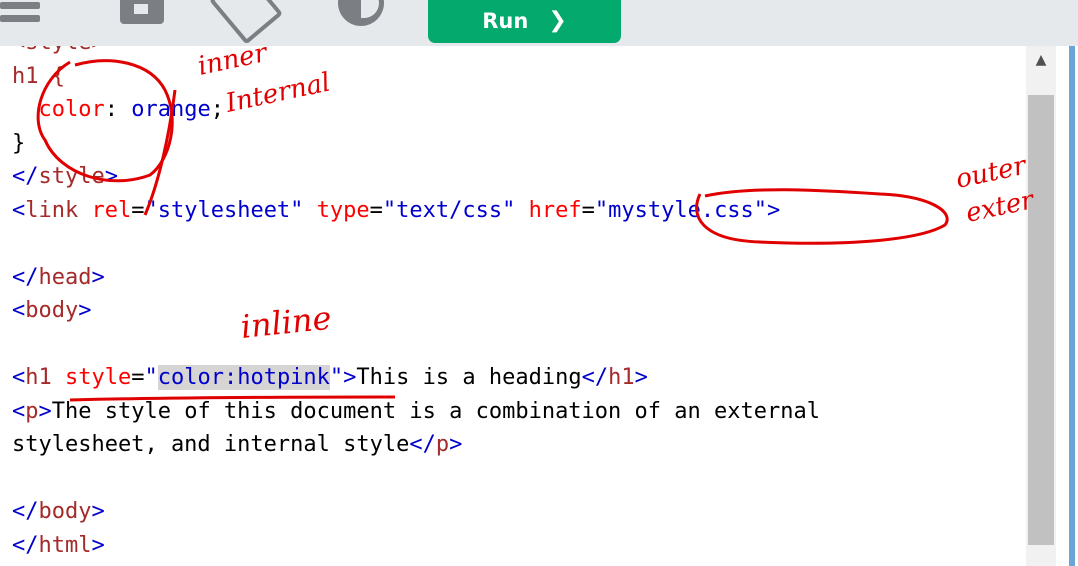 Image resolution: width=1078 pixels, height=566 pixels. Describe the element at coordinates (1067, 306) in the screenshot. I see `right-gutter` at that location.